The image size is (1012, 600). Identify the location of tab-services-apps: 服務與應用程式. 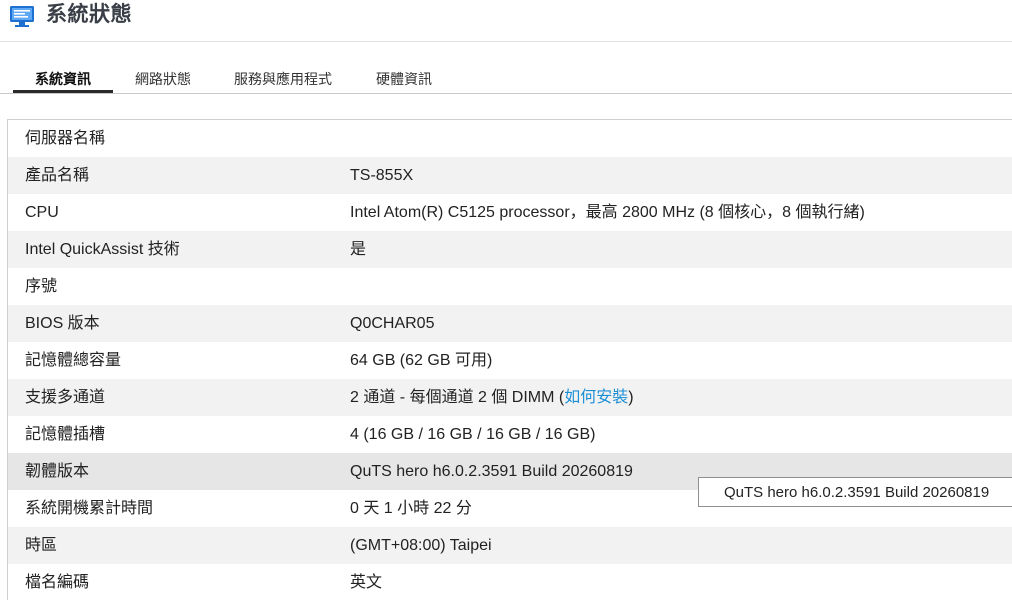
(283, 78).